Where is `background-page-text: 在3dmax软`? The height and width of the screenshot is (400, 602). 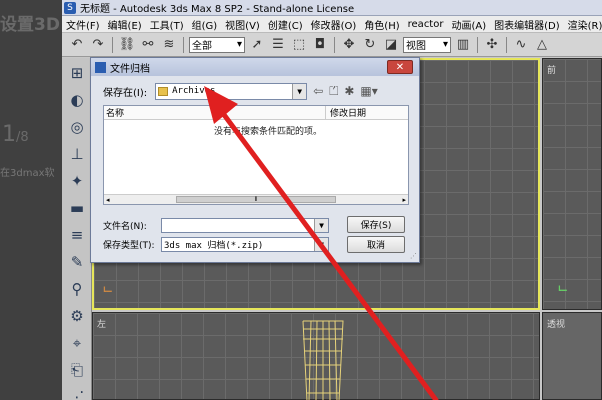
background-page-text: 在3dmax软 is located at coordinates (27, 173).